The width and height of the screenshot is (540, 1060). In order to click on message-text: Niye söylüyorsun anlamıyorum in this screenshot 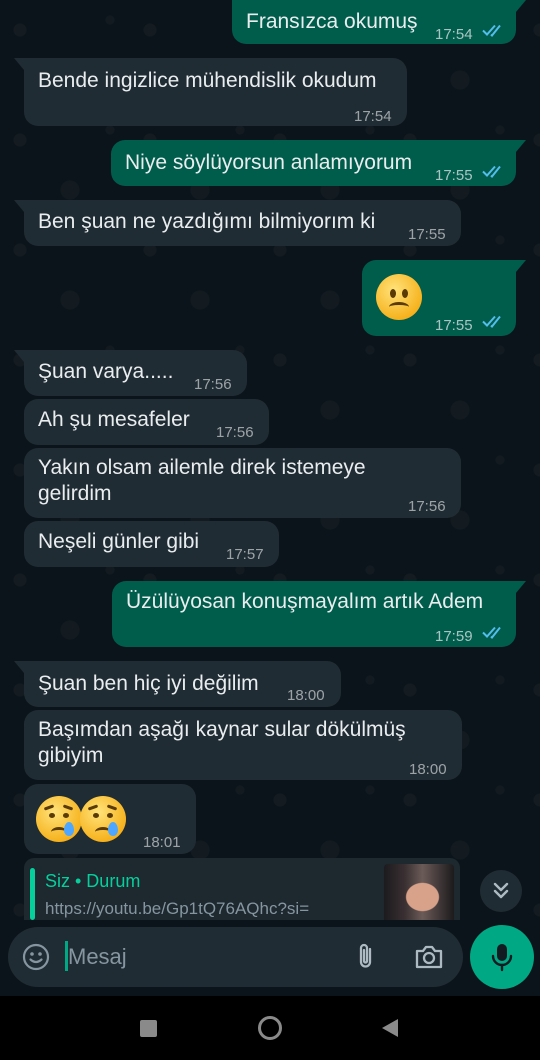, I will do `click(269, 162)`.